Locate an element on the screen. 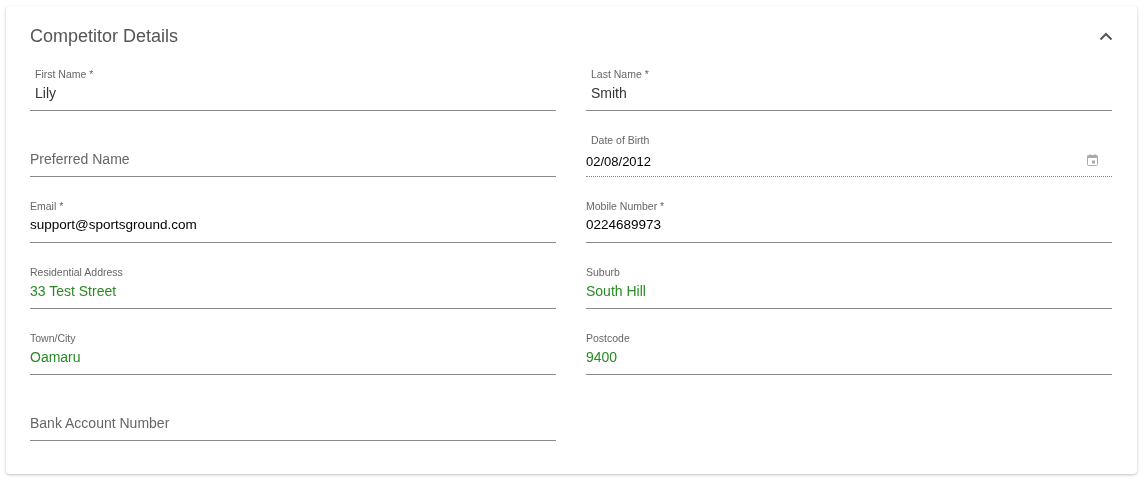 This screenshot has width=1145, height=483. field-label: First Name * is located at coordinates (64, 74).